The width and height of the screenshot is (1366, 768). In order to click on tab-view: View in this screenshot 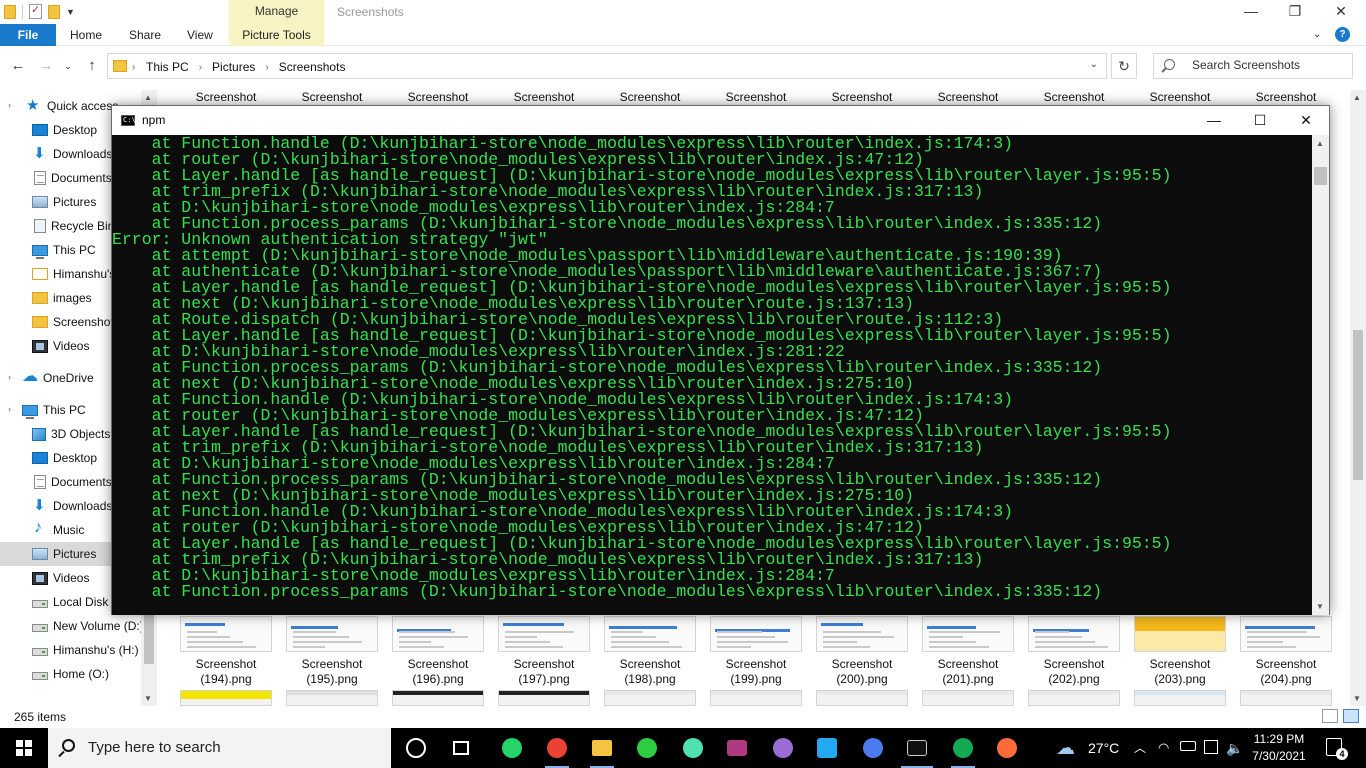, I will do `click(200, 35)`.